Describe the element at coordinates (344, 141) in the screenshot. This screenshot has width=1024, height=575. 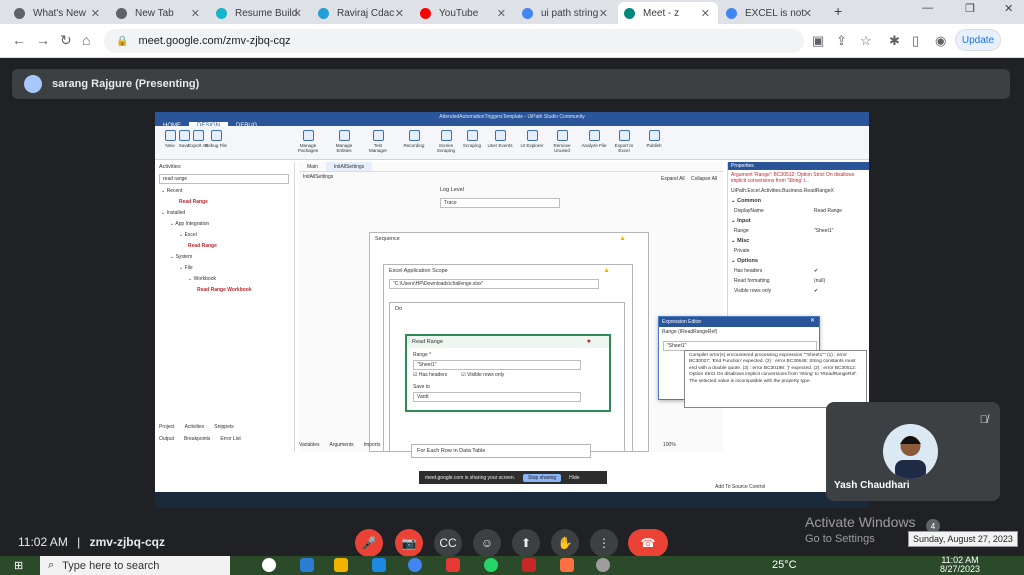
I see `ribbon-button: Manage Entities` at that location.